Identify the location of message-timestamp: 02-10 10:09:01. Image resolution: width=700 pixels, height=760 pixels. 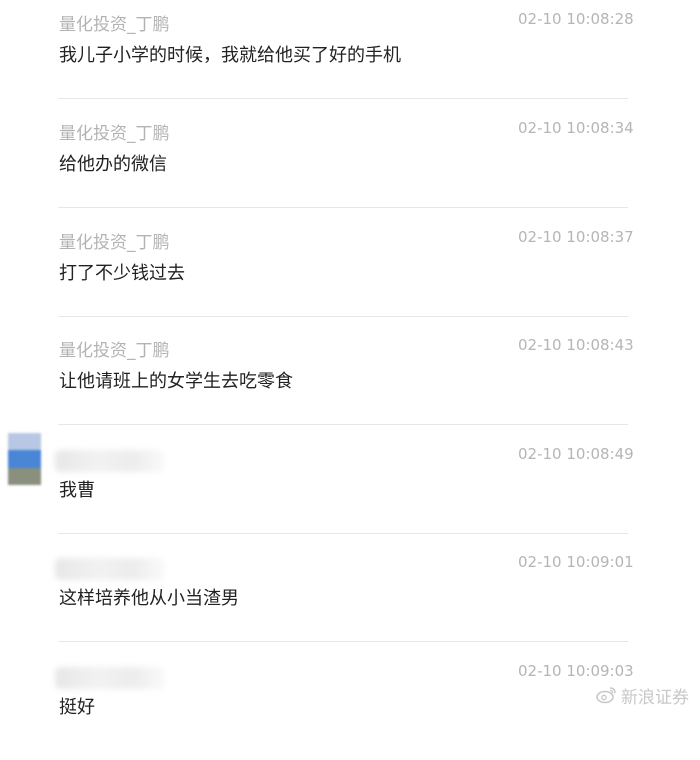
(576, 562).